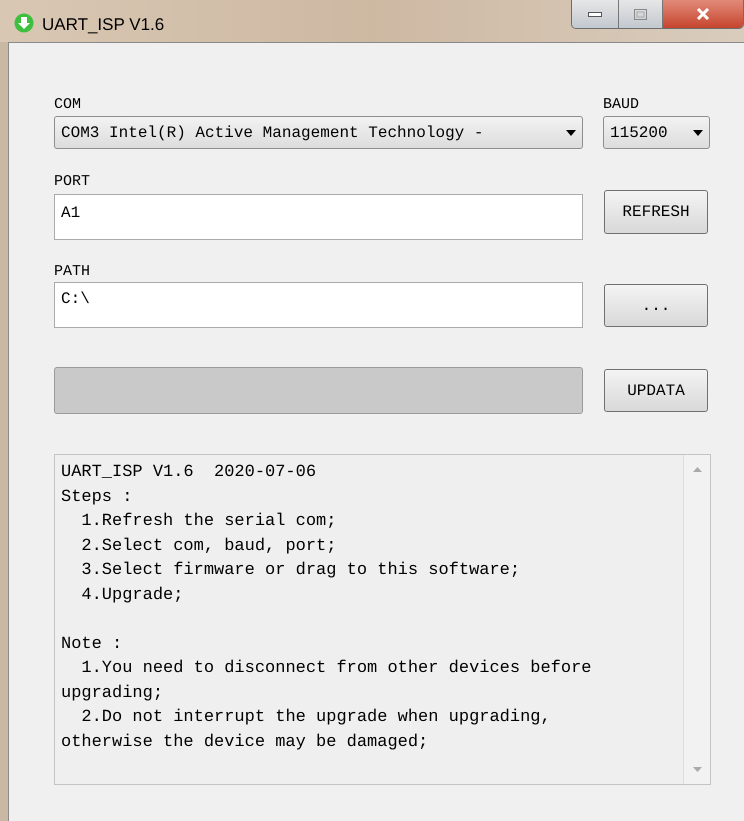 Image resolution: width=744 pixels, height=821 pixels. What do you see at coordinates (326, 681) in the screenshot?
I see `log-line: 1.You need to disconnect from other devices before upgrading;` at bounding box center [326, 681].